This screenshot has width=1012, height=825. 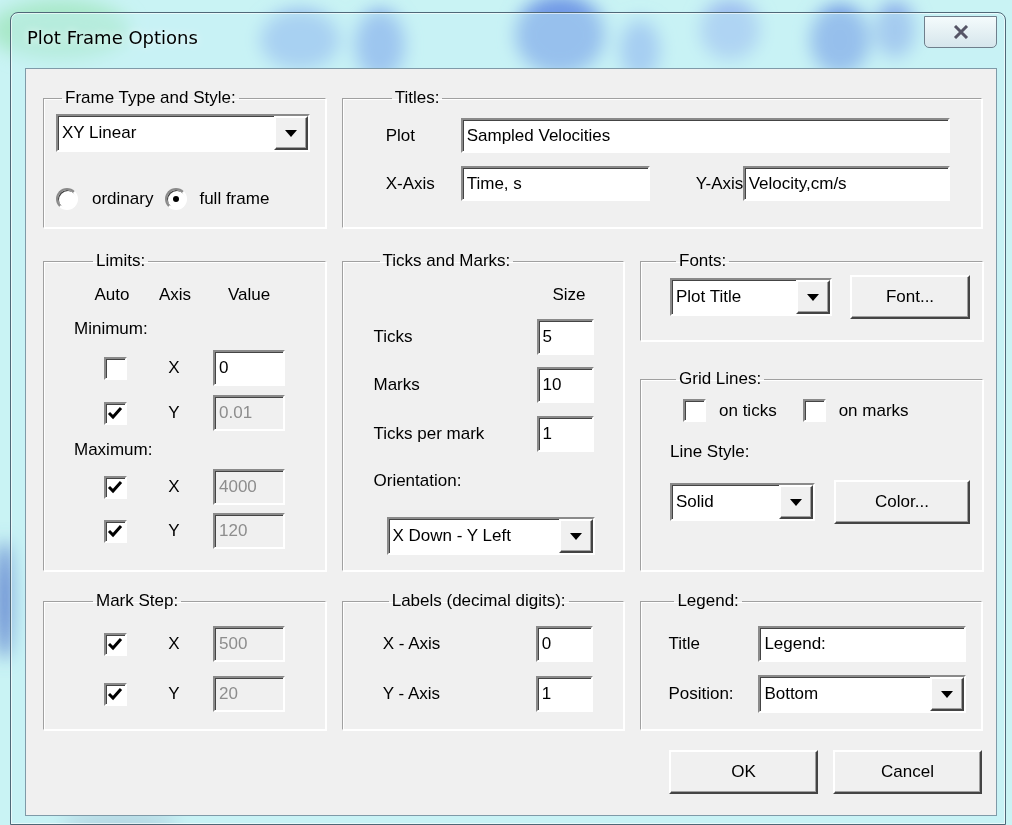 I want to click on dropdown: Bottom, so click(x=862, y=694).